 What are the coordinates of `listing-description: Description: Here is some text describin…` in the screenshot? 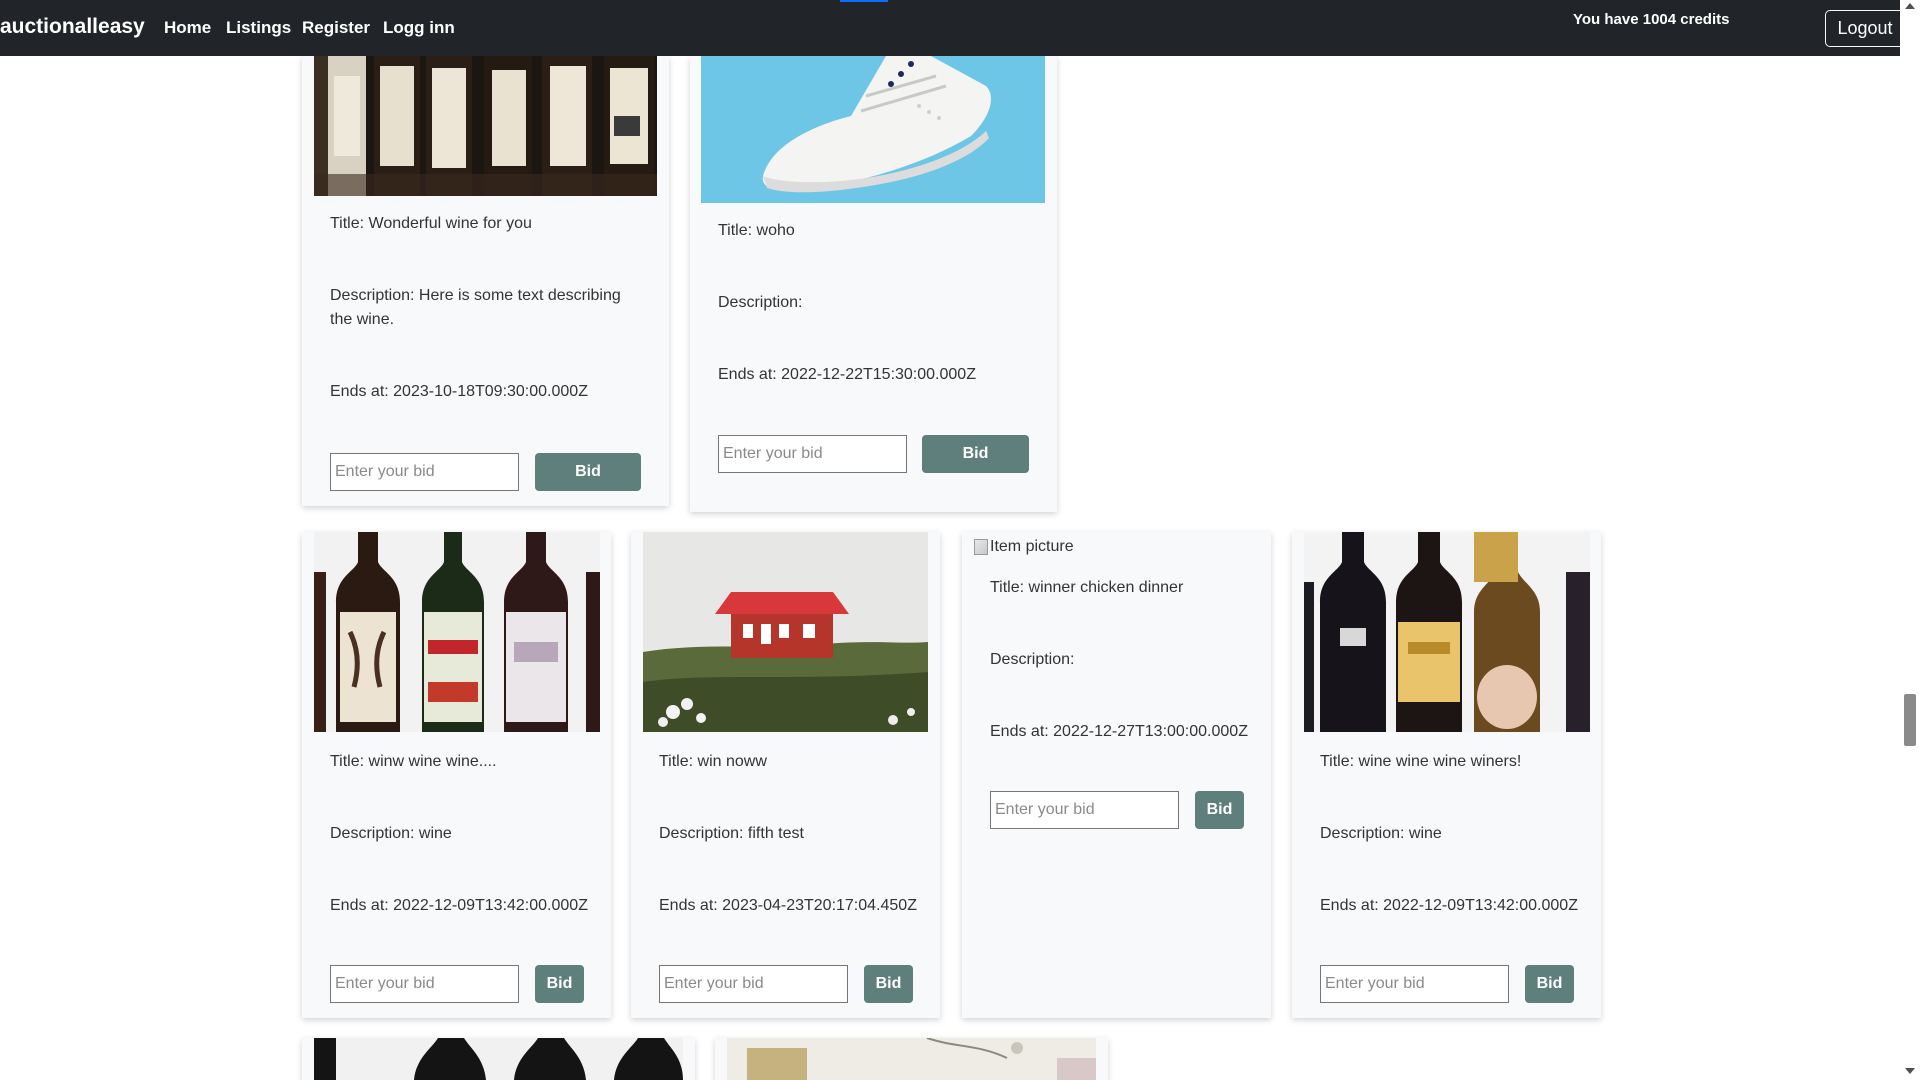 It's located at (475, 307).